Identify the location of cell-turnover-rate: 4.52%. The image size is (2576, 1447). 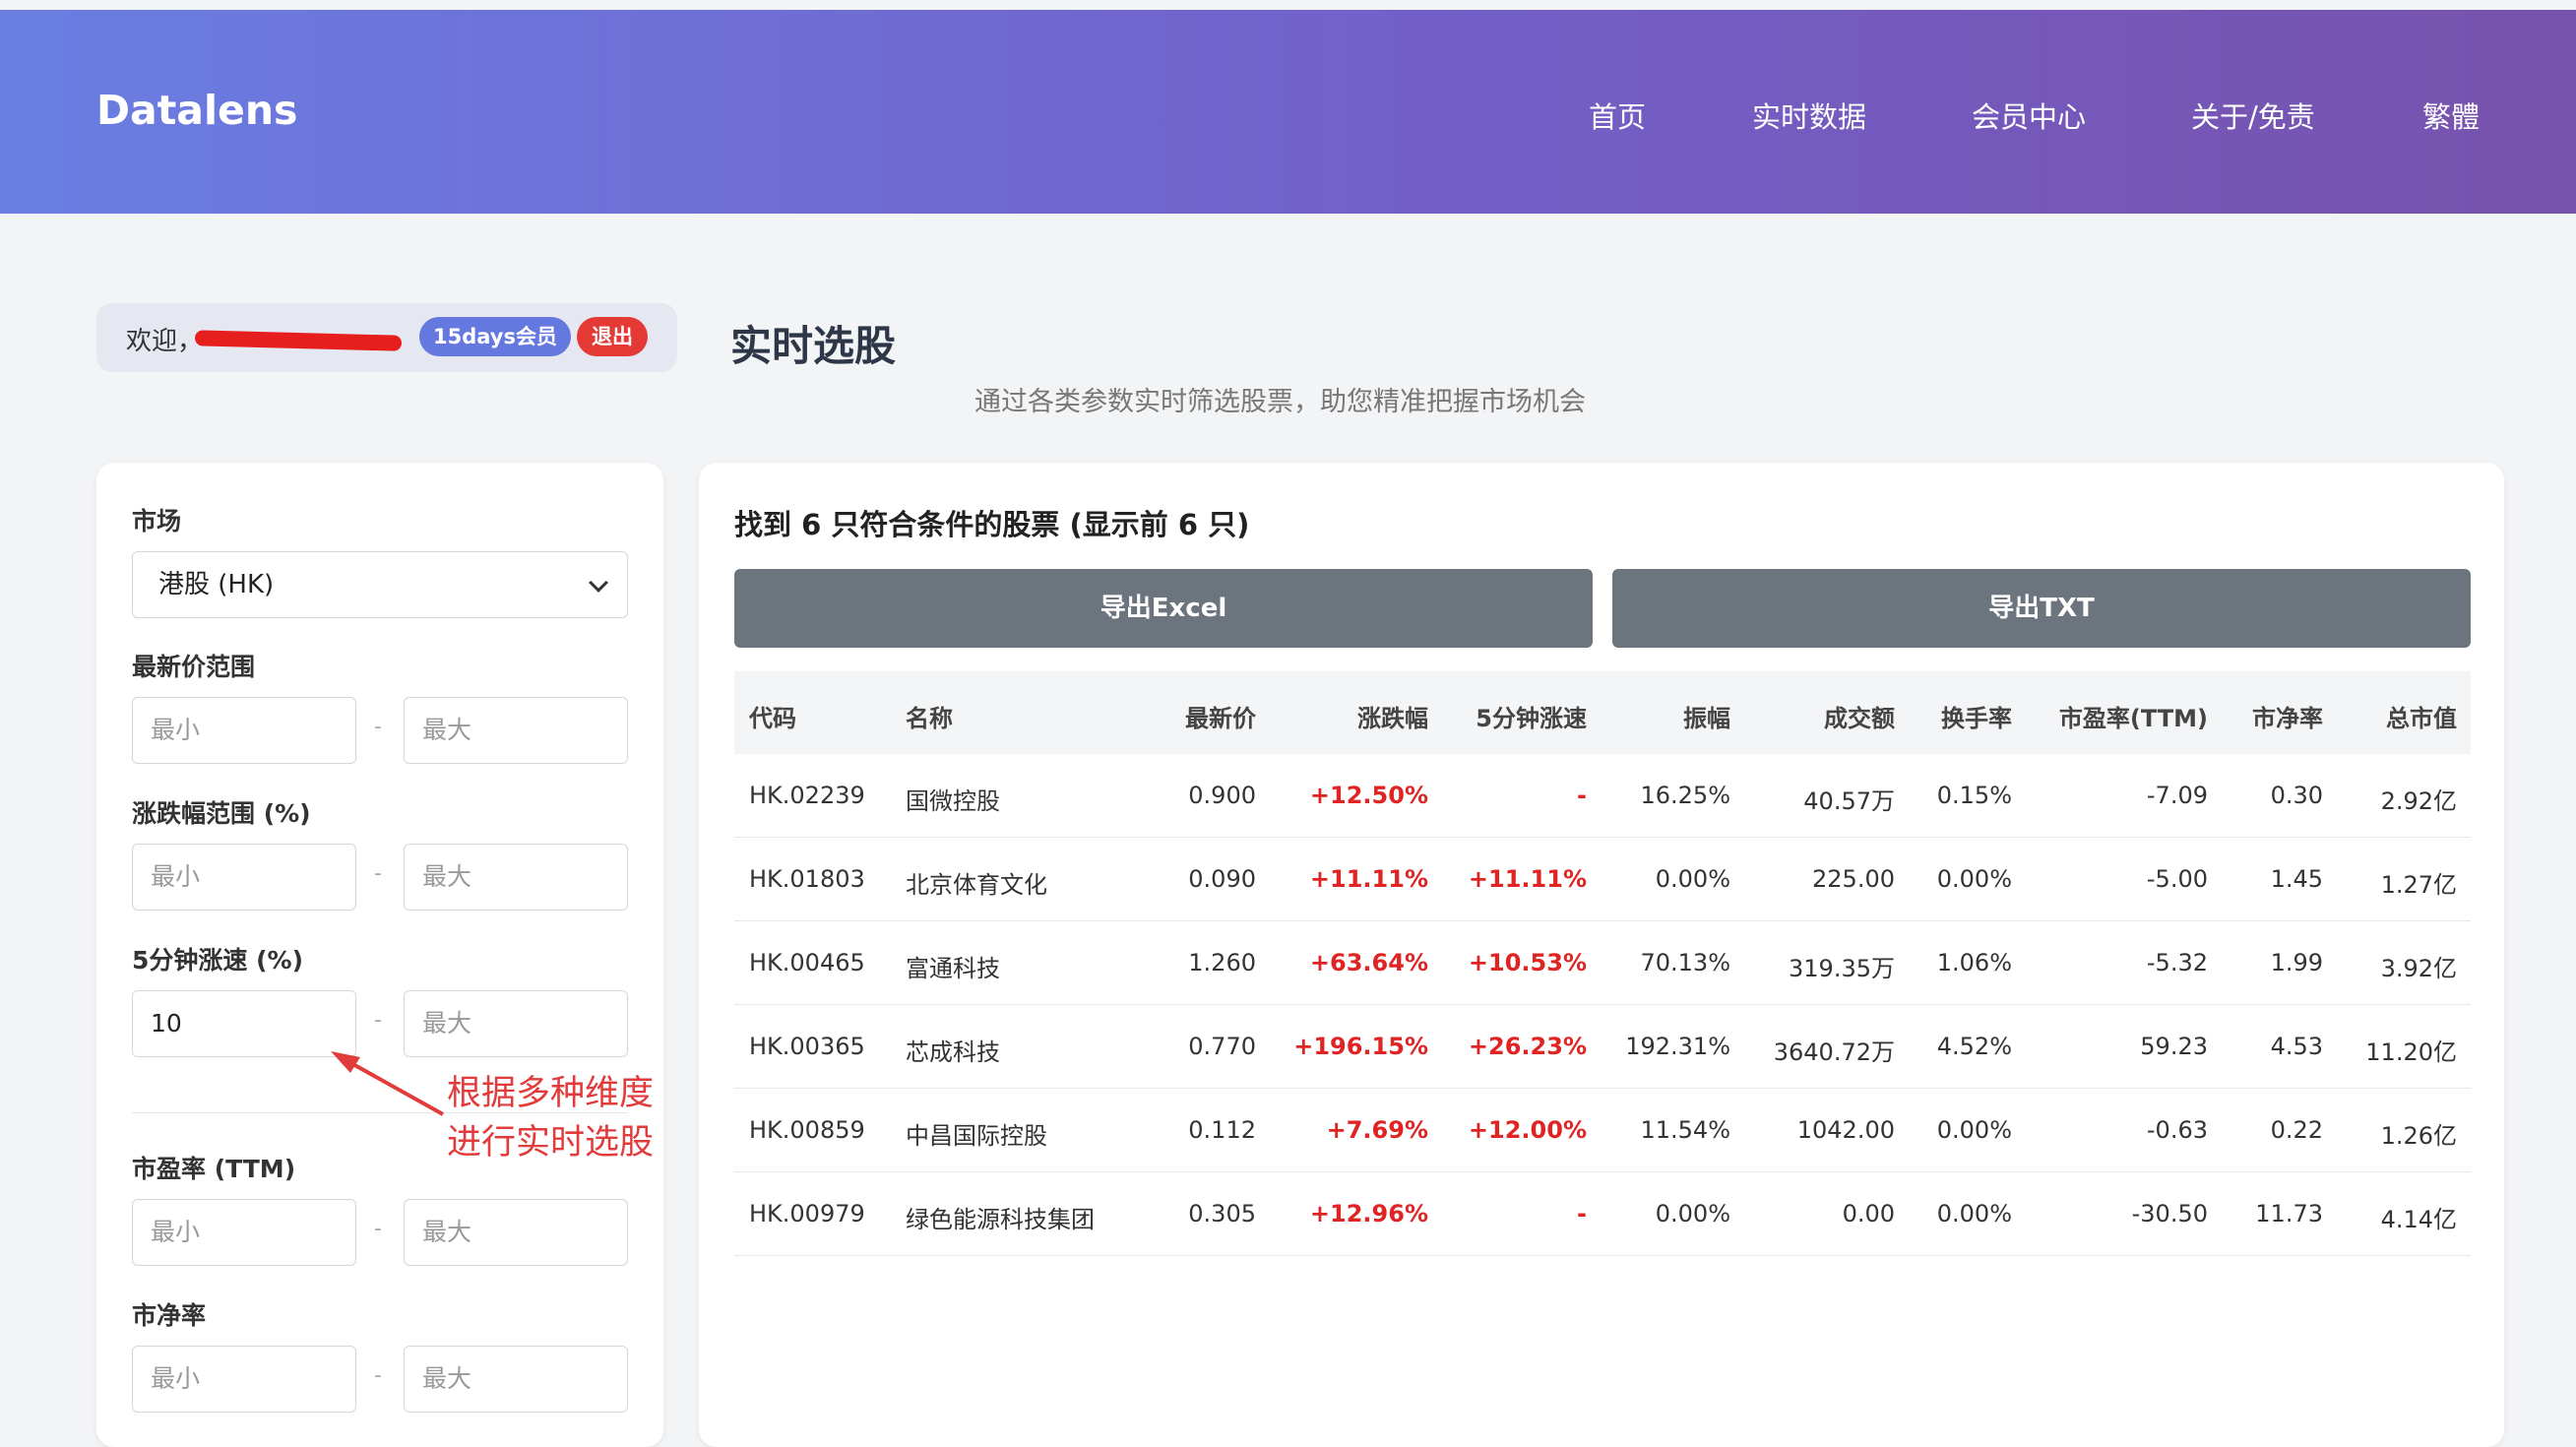
(1974, 1046).